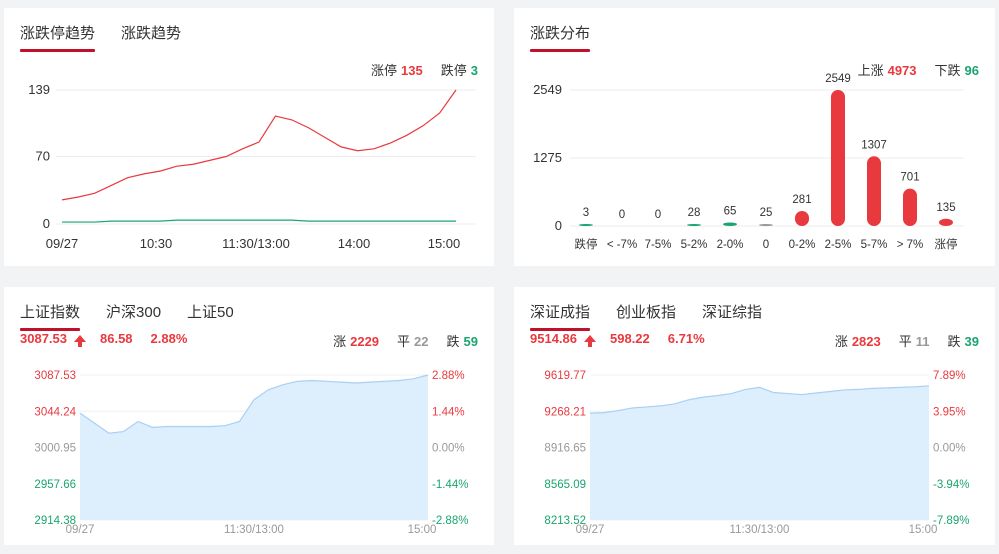 Image resolution: width=999 pixels, height=554 pixels. I want to click on category-label: 0, so click(766, 245).